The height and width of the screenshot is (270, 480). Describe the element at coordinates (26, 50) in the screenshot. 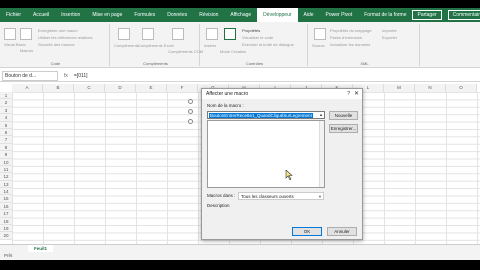

I see `macros-label: Macros` at that location.